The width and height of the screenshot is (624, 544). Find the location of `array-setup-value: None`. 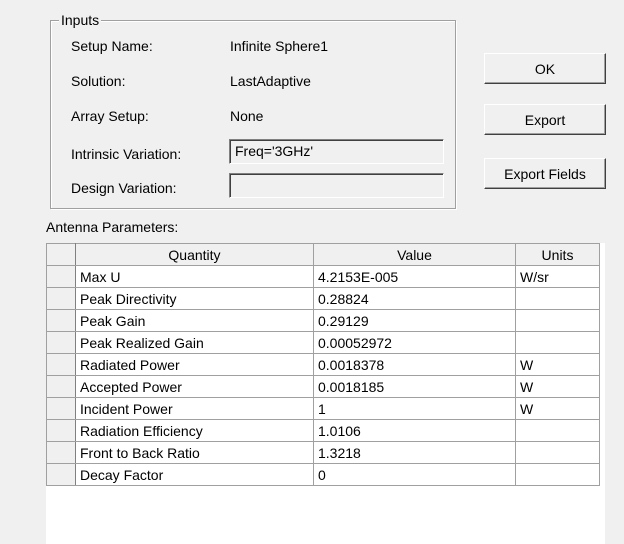

array-setup-value: None is located at coordinates (247, 116).